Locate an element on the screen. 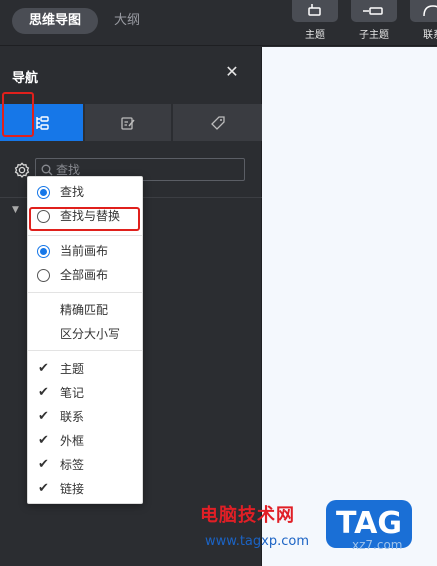 The width and height of the screenshot is (437, 566). menu-label: 全部画布 is located at coordinates (84, 275).